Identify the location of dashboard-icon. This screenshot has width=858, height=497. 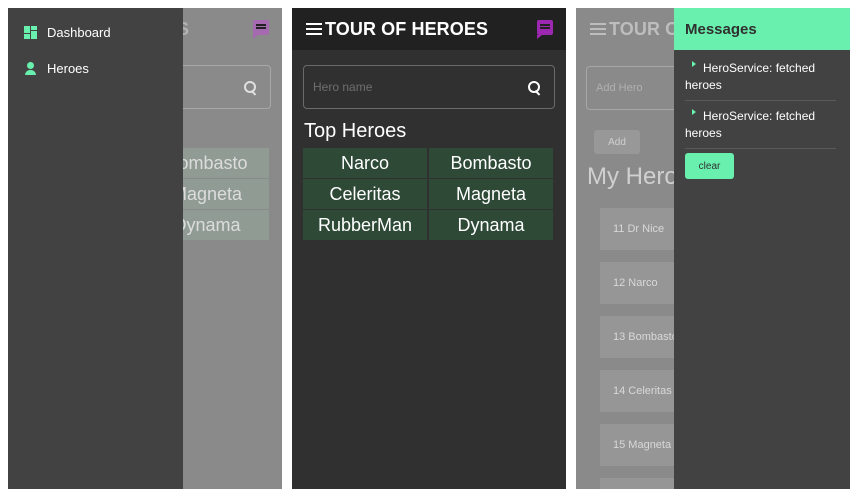
(30, 32).